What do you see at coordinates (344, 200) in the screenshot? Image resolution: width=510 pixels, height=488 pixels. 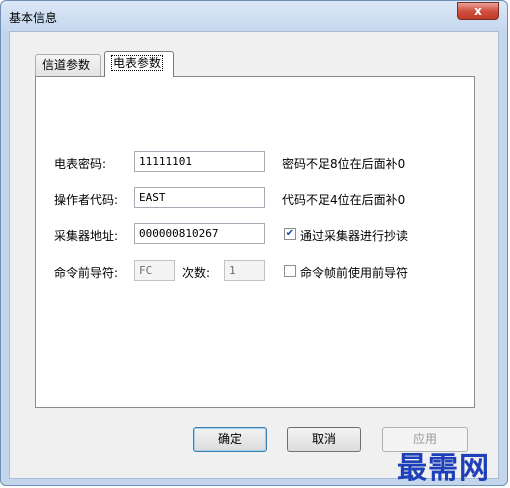 I see `operator-code-hint: 代码不足4位在后面补0` at bounding box center [344, 200].